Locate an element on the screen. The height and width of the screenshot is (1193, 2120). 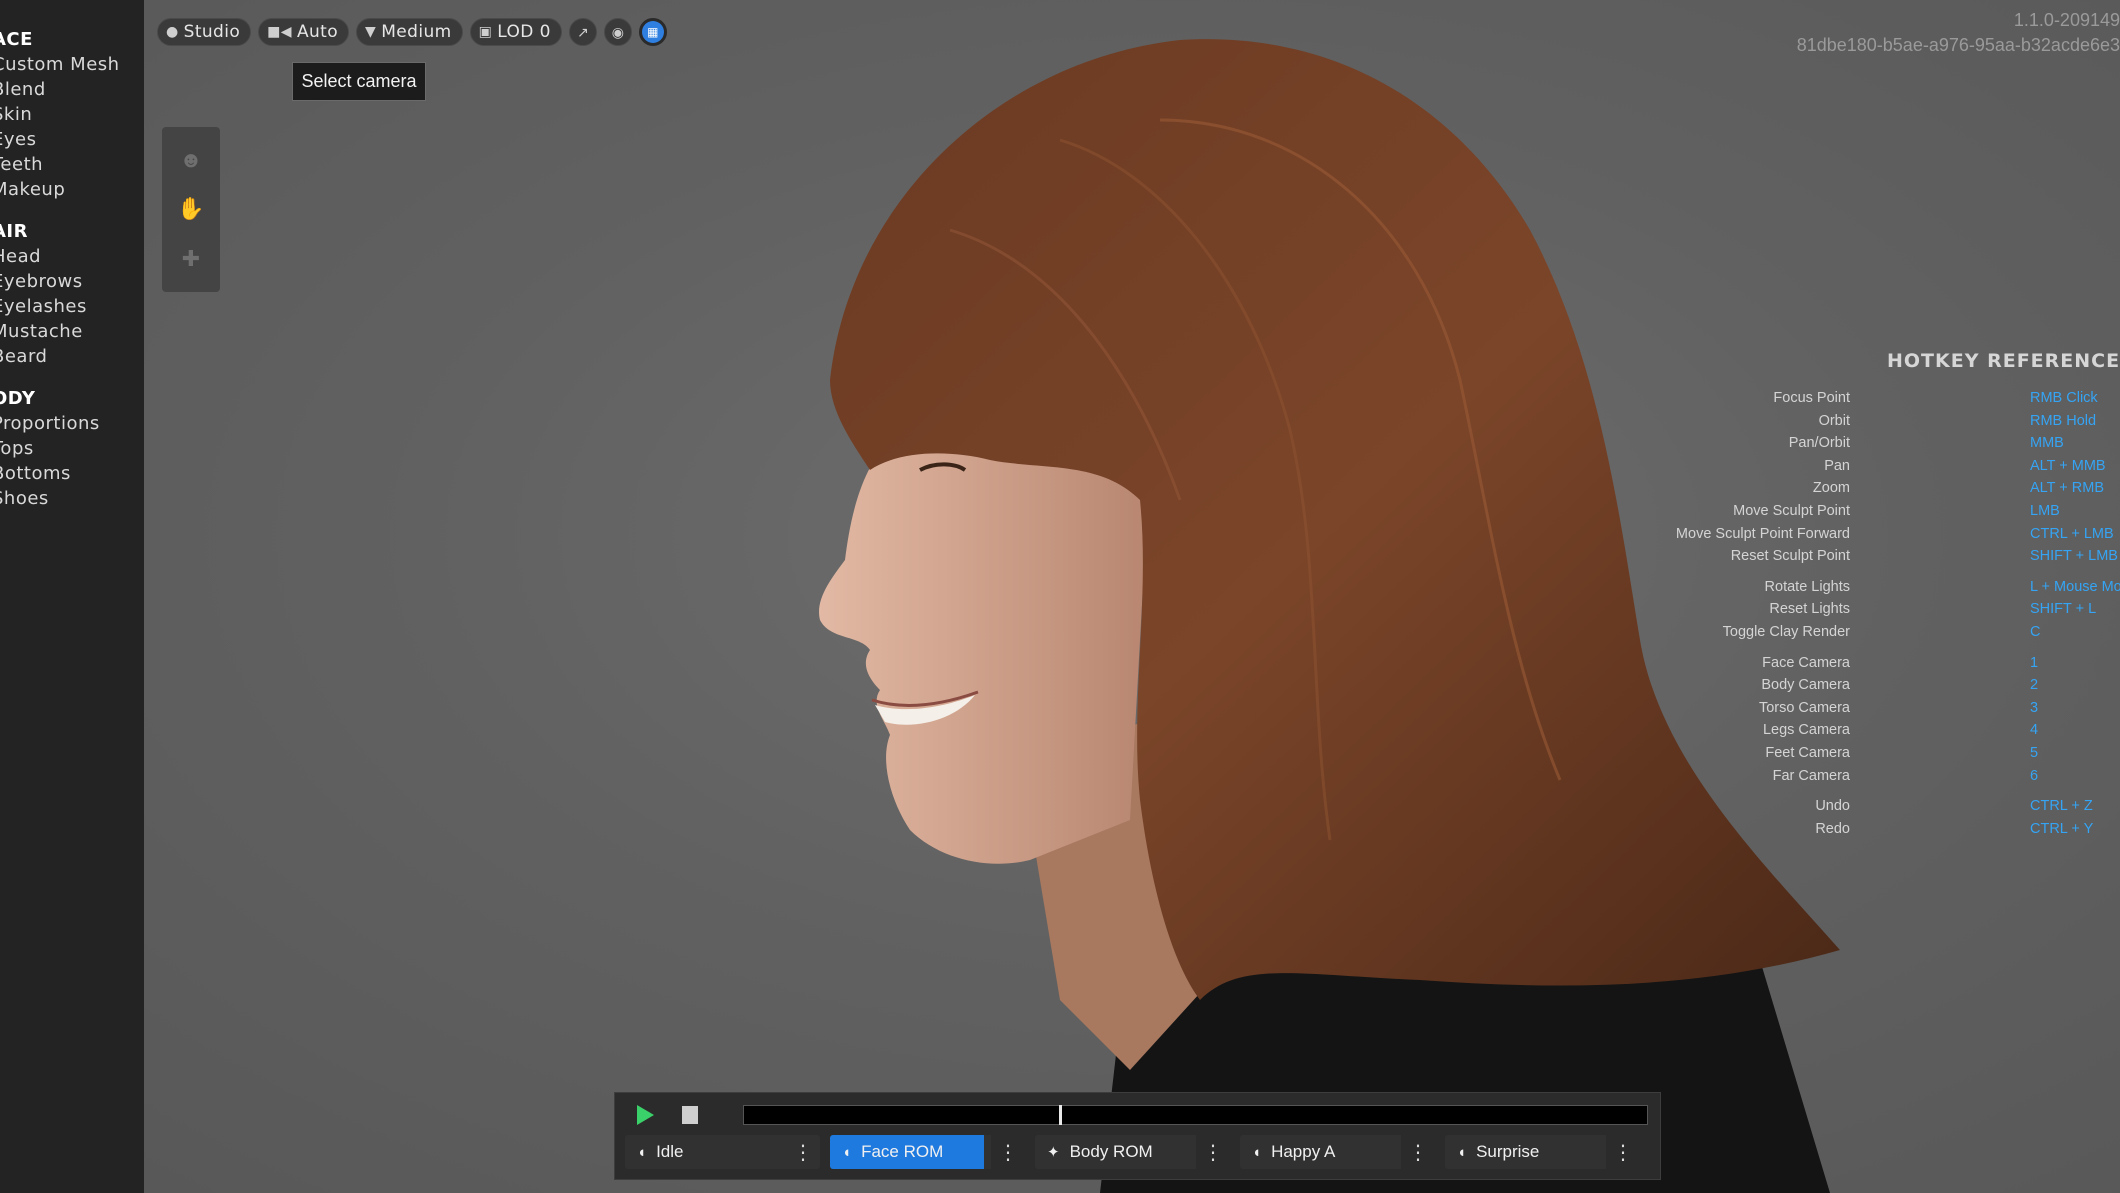
anim-happy-a-menu-button: ⋮ is located at coordinates (1418, 1152).